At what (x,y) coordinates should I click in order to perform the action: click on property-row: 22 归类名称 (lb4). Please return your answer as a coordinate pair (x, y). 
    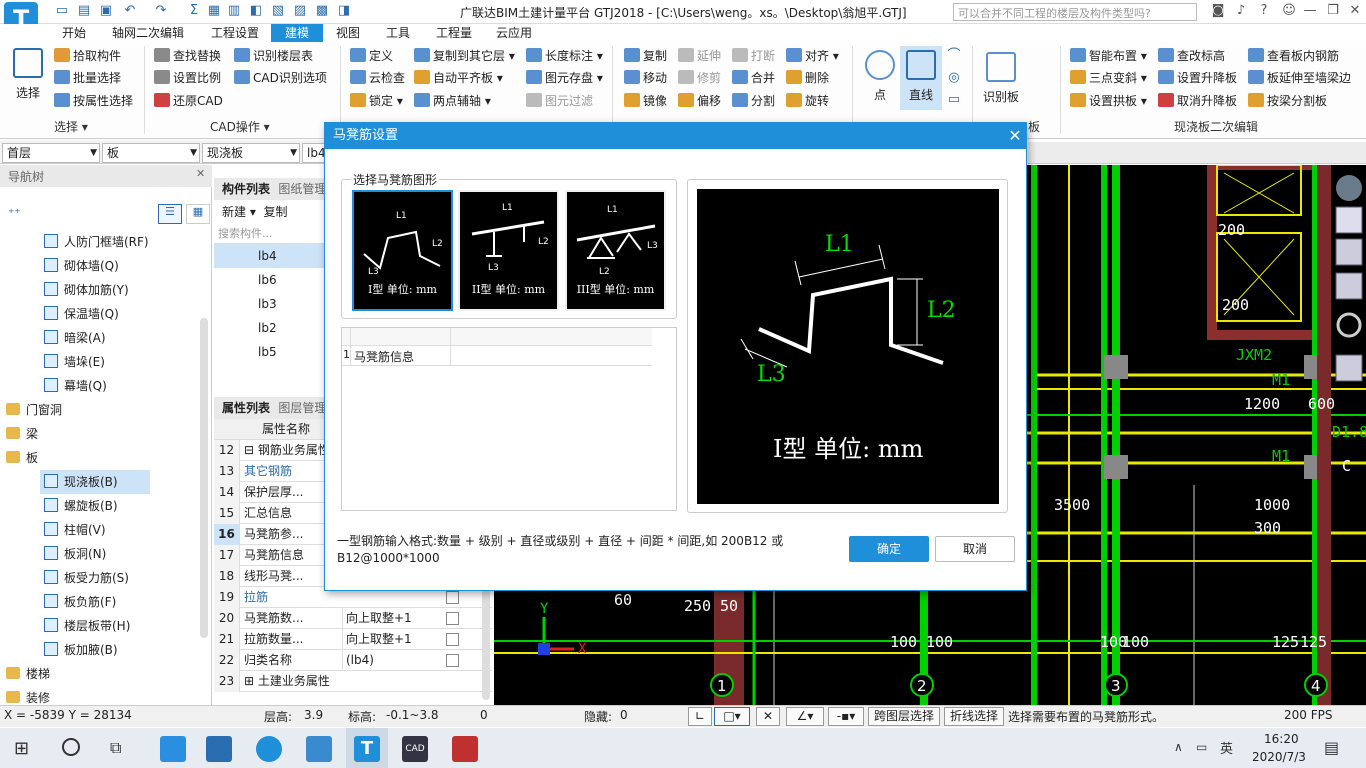
    Looking at the image, I should click on (353, 660).